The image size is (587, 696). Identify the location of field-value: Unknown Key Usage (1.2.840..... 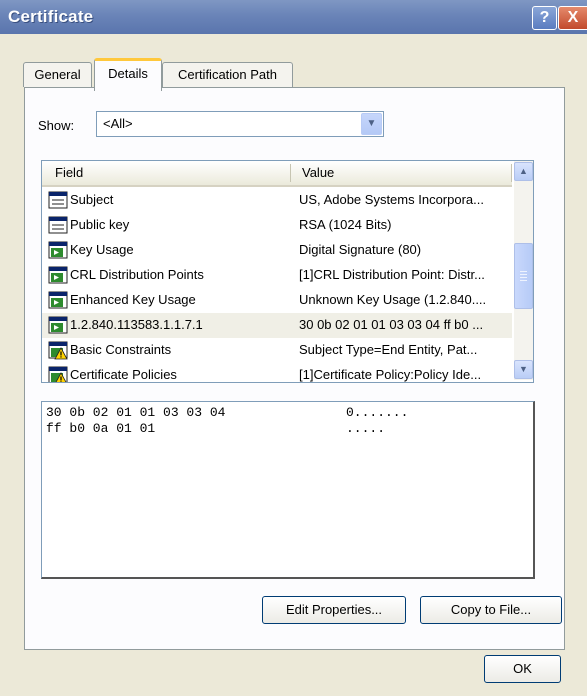
(393, 299).